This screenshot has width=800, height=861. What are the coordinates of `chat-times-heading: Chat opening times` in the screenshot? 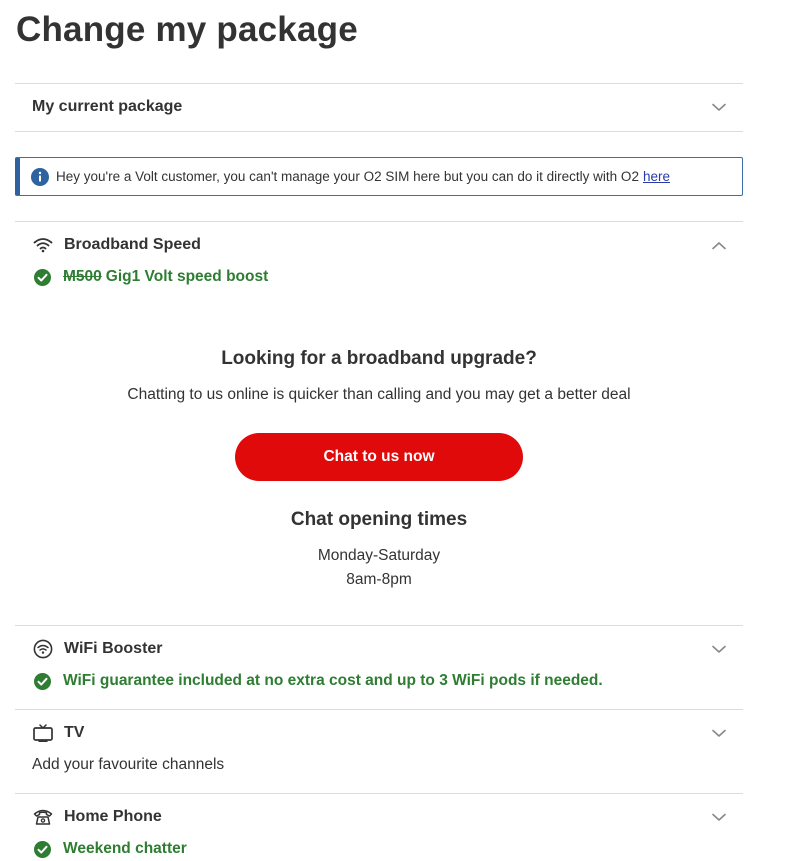 It's located at (379, 519).